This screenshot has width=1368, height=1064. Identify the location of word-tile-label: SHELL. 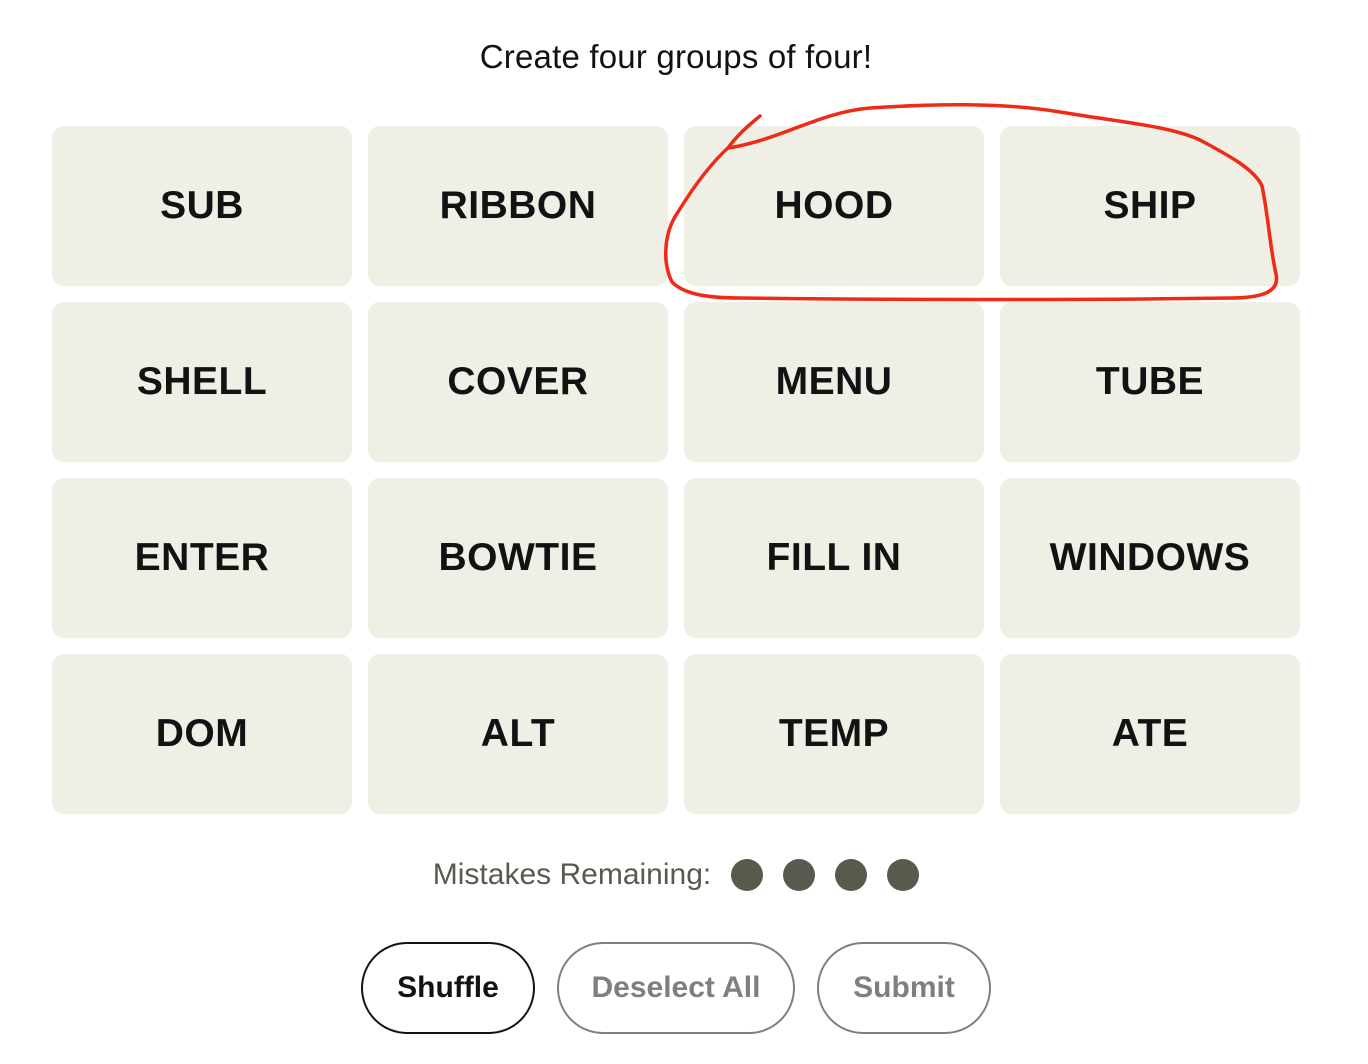
(202, 381).